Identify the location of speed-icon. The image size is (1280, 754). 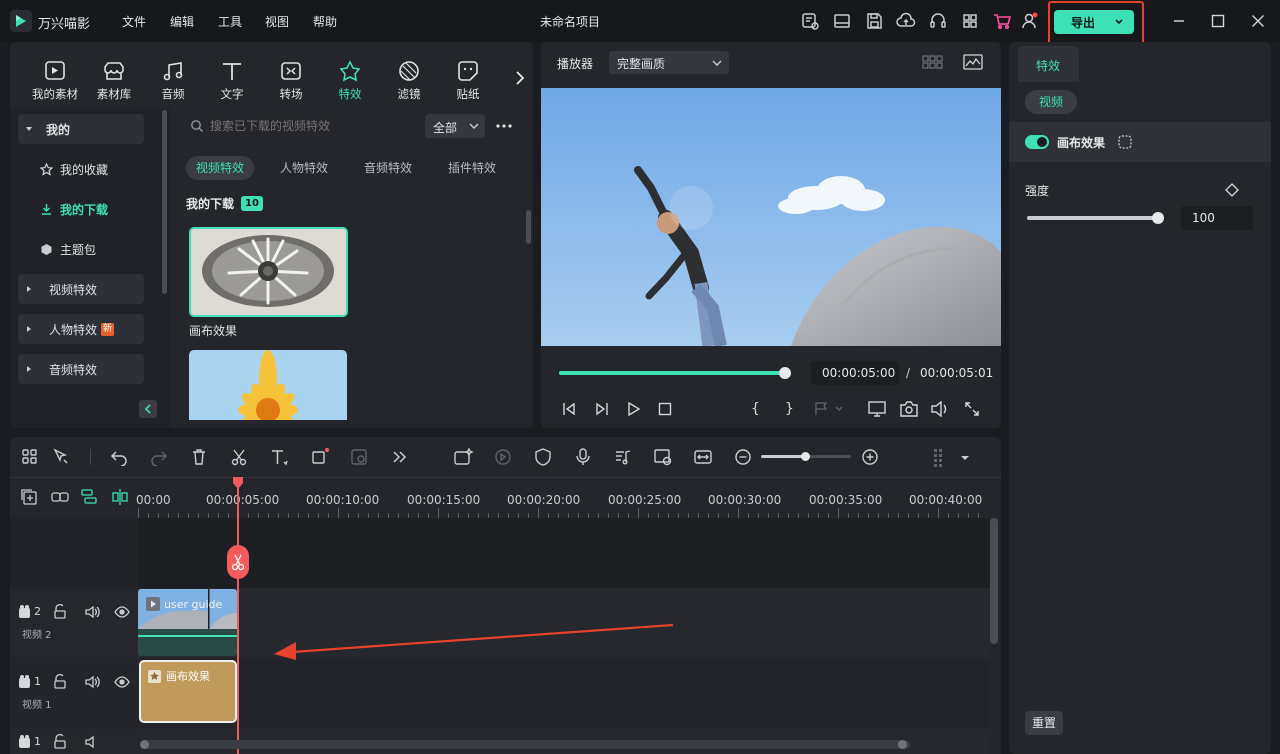
(503, 457).